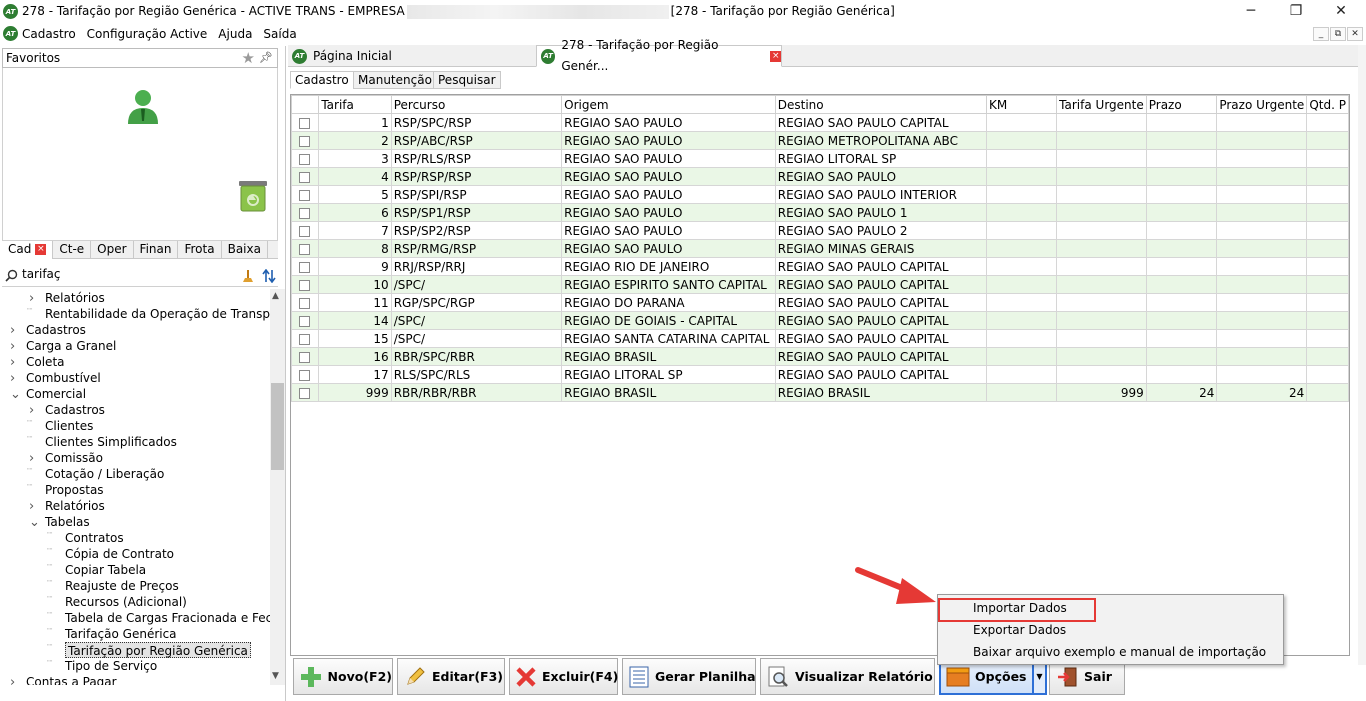 The height and width of the screenshot is (701, 1366). I want to click on tree-scrollbar-thumb, so click(277, 426).